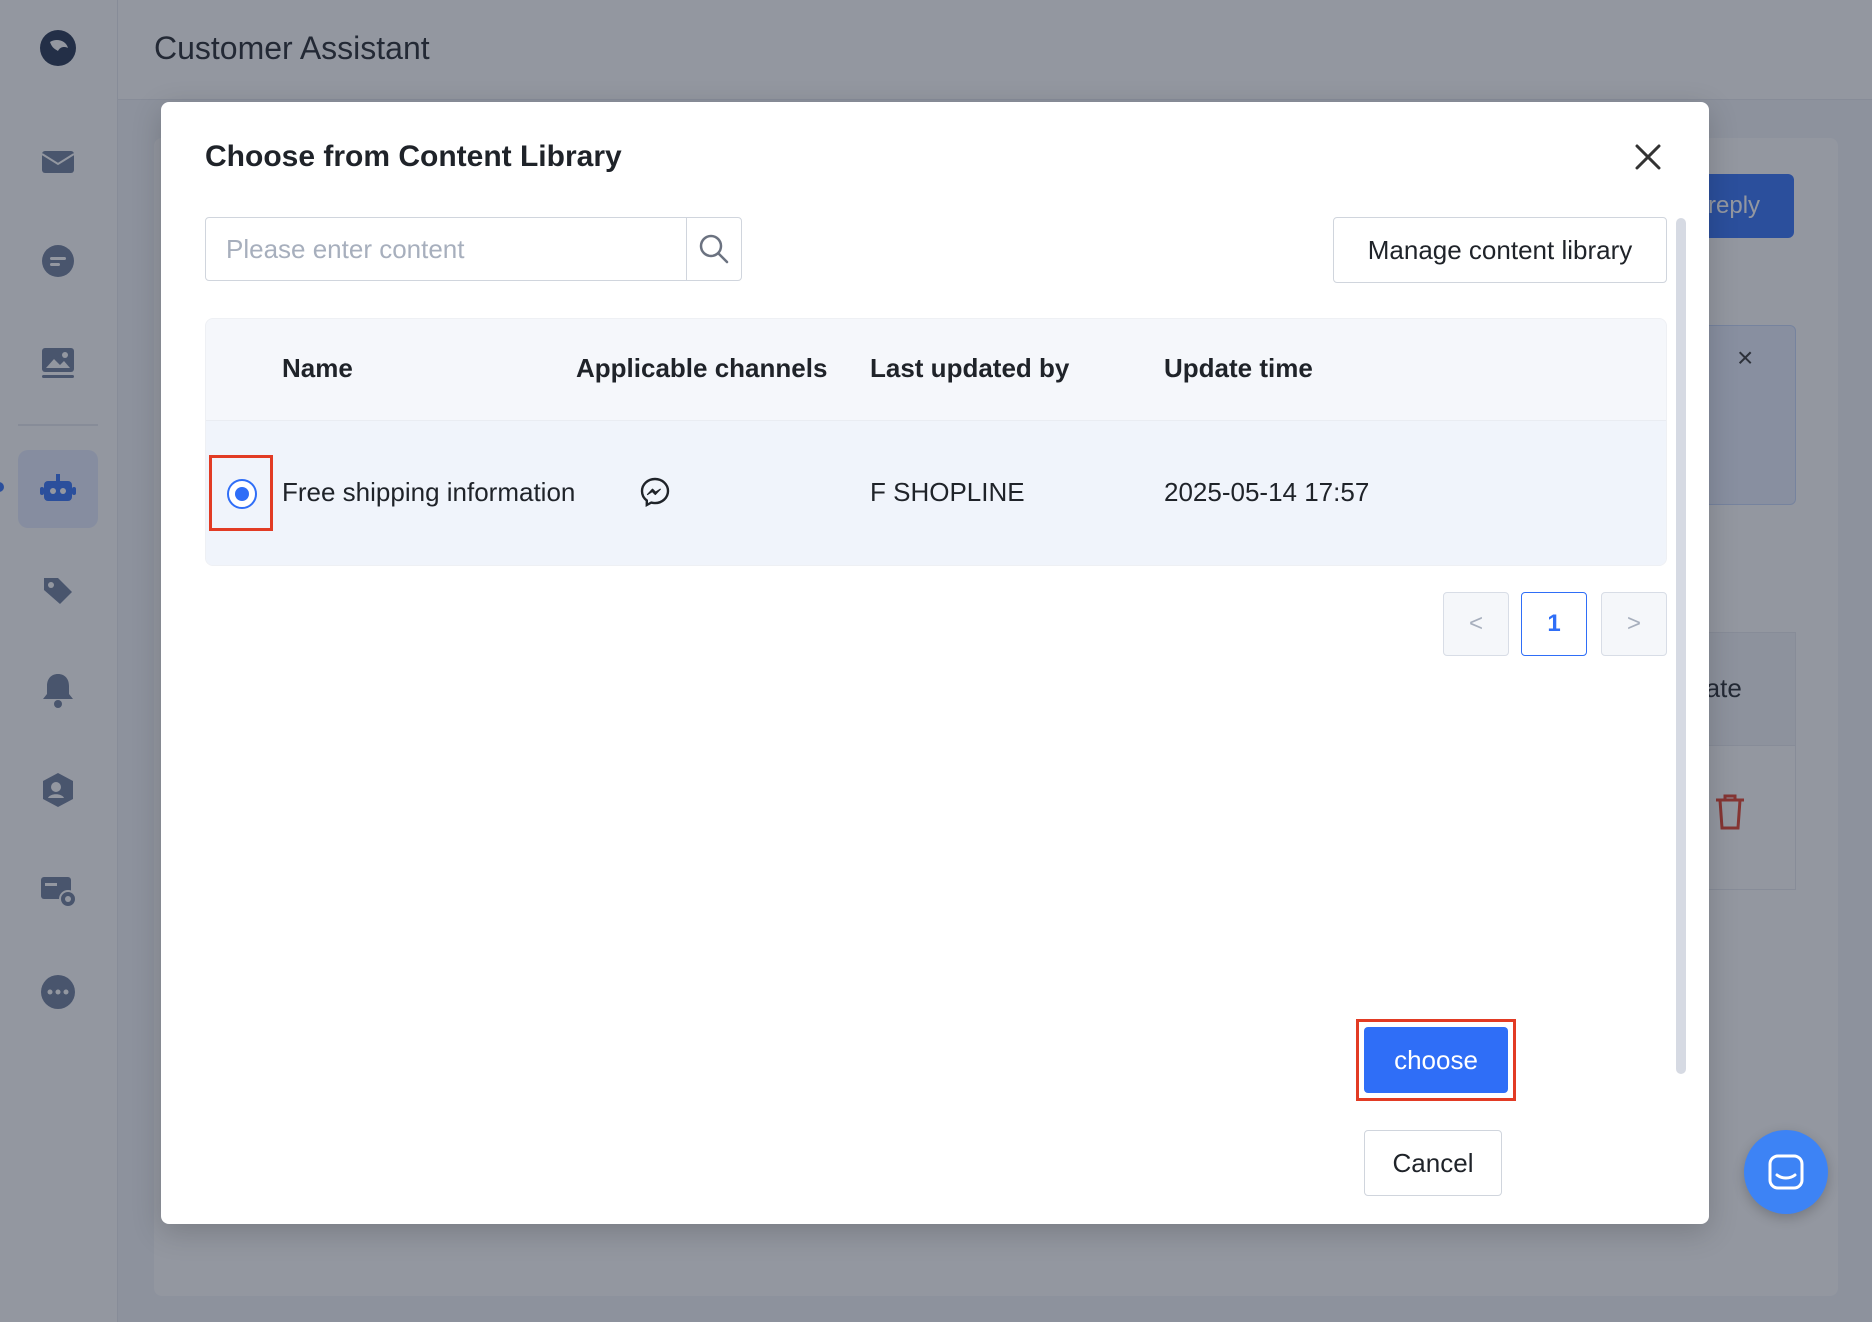 The image size is (1872, 1322). I want to click on column-header-update-time: Update time, so click(1238, 368).